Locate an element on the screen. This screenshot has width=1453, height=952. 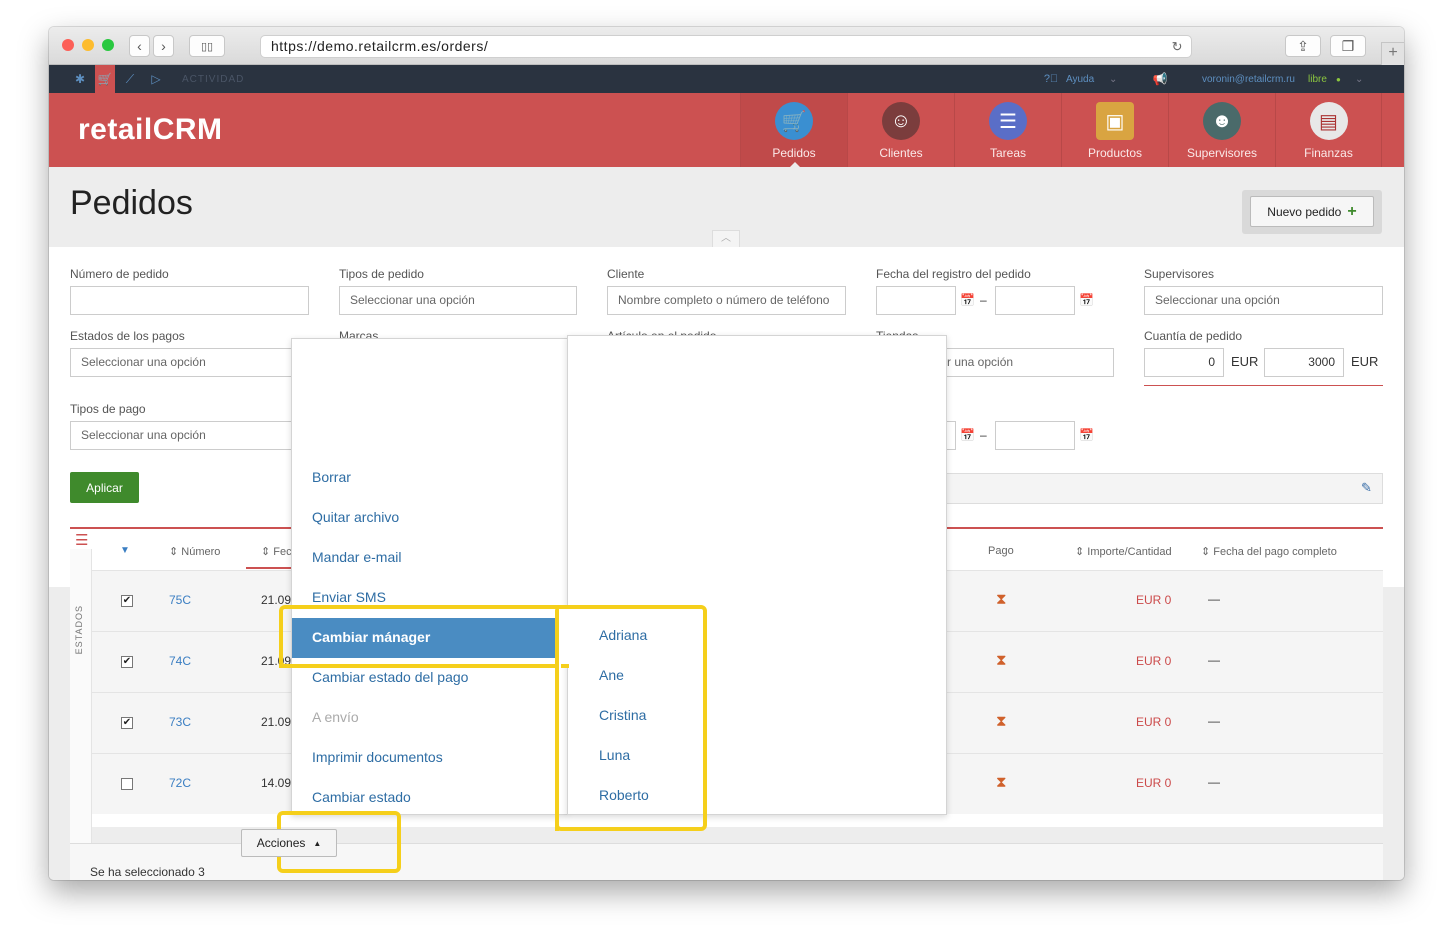
gear-icon: ✱ is located at coordinates (80, 79).